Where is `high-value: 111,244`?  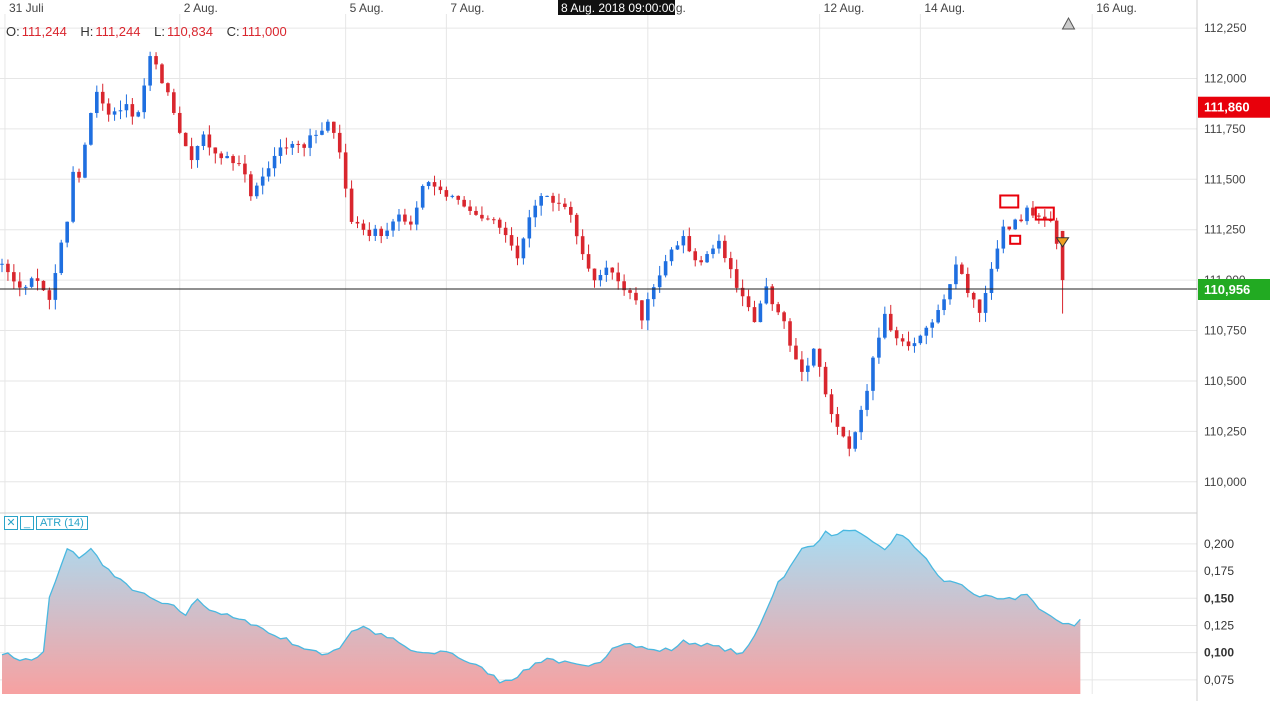 high-value: 111,244 is located at coordinates (118, 31).